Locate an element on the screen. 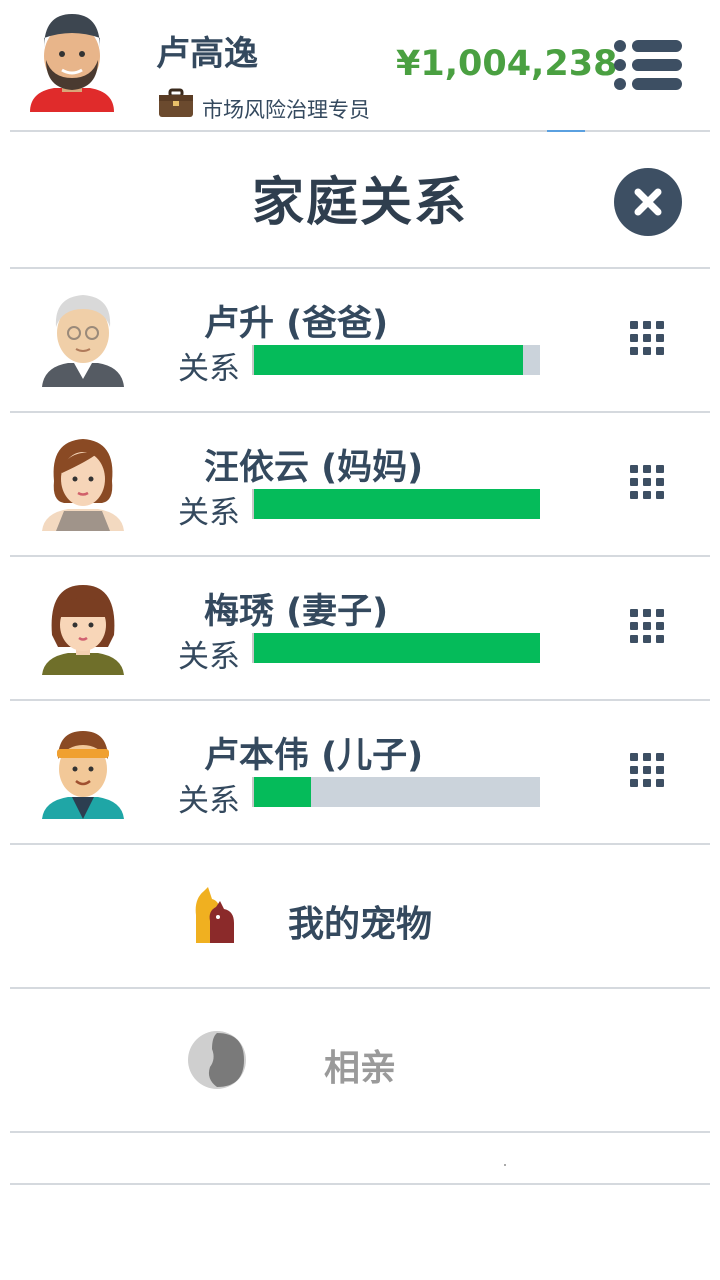 The width and height of the screenshot is (720, 1280). page-title: 家庭关系 is located at coordinates (359, 203).